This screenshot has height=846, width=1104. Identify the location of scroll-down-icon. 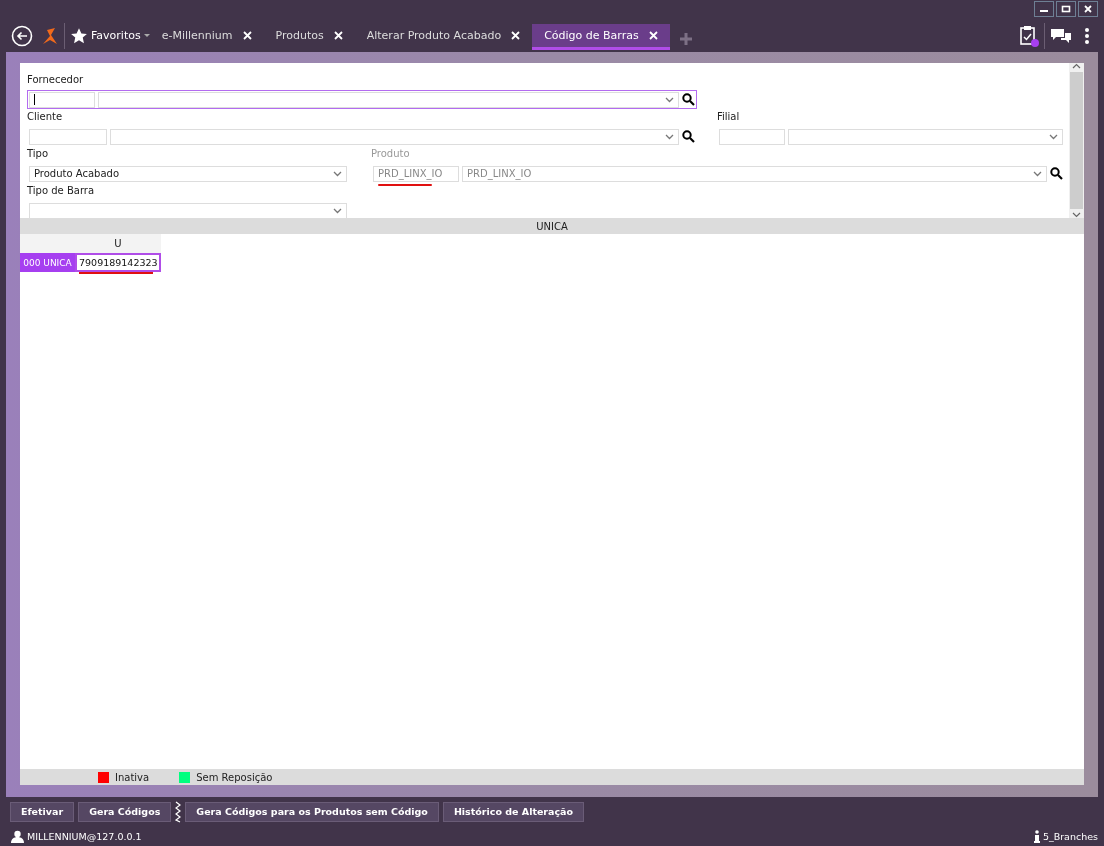
(1076, 214).